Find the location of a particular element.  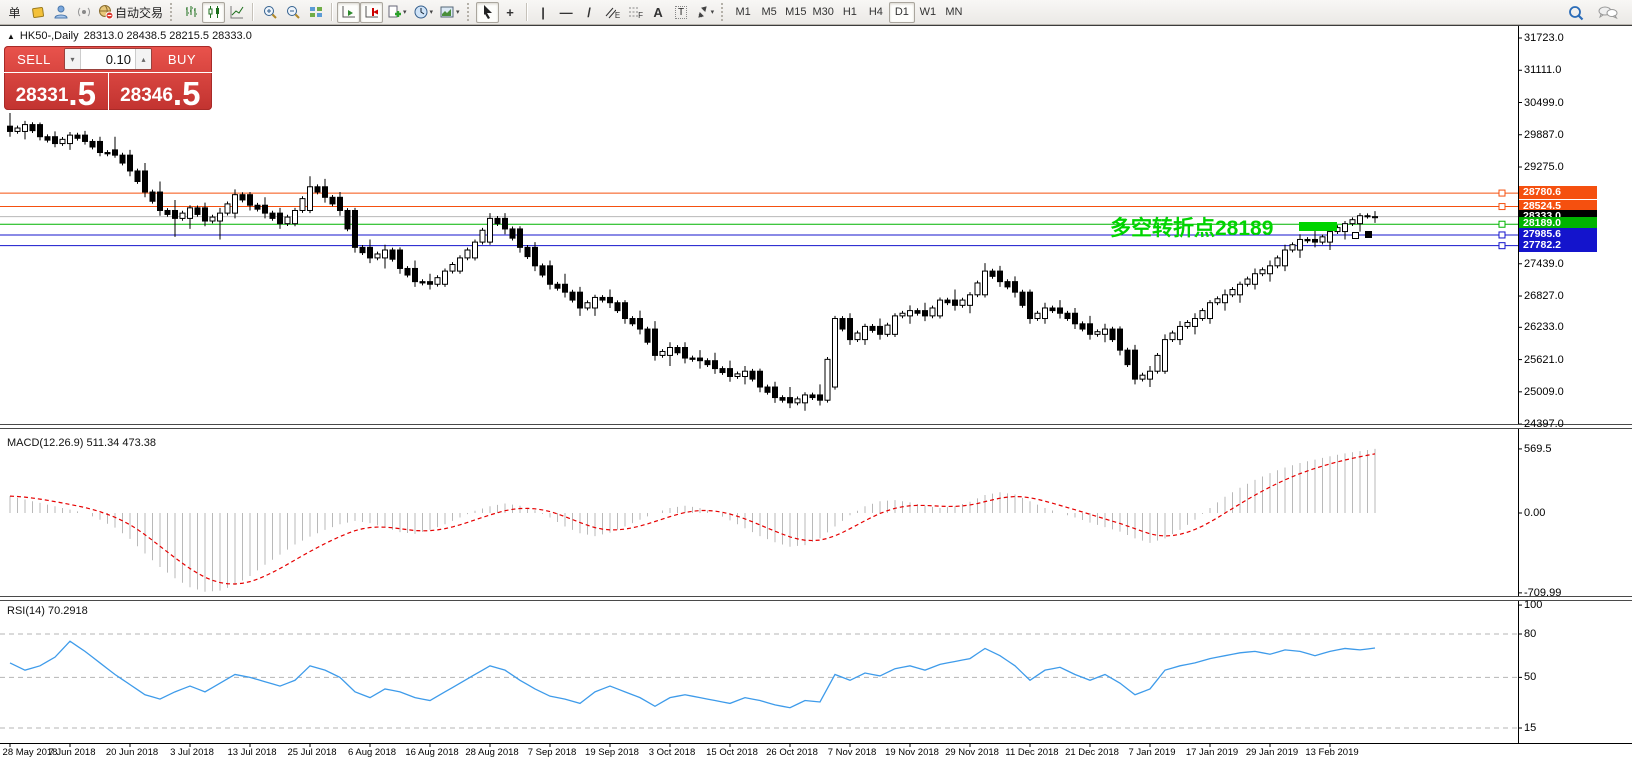

auto-trading-icon is located at coordinates (106, 12).